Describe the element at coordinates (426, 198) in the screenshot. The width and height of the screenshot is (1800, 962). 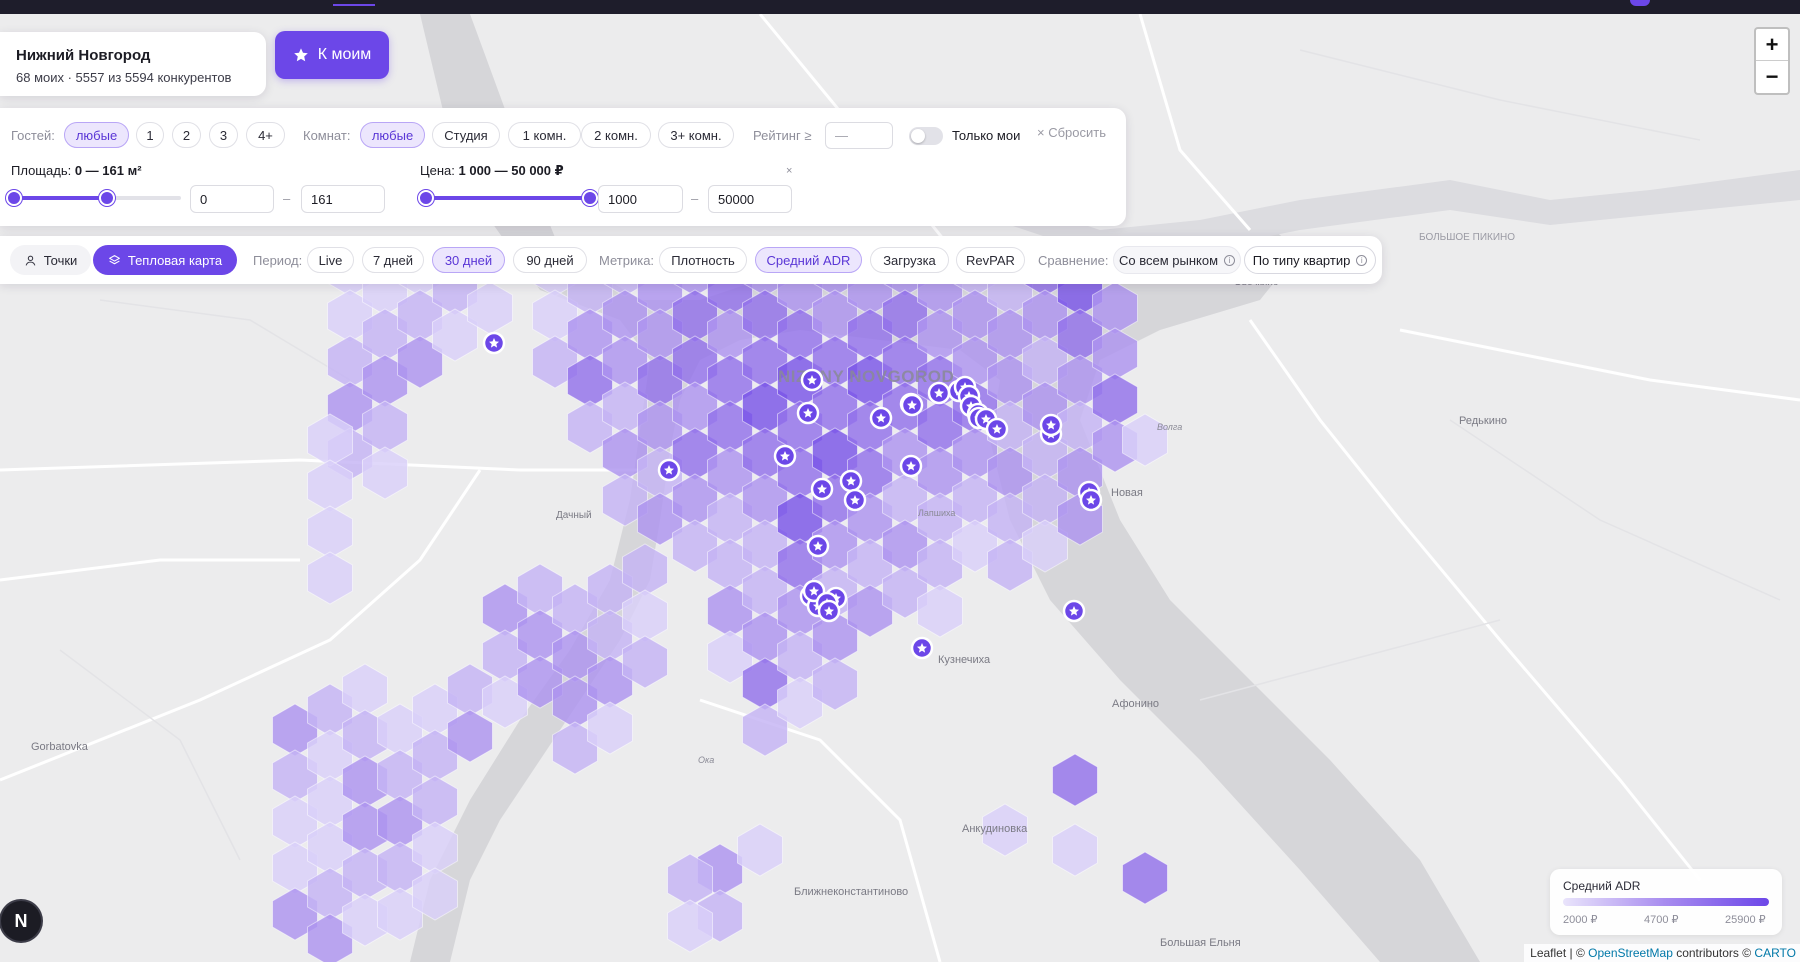
I see `price-slider-min-handle` at that location.